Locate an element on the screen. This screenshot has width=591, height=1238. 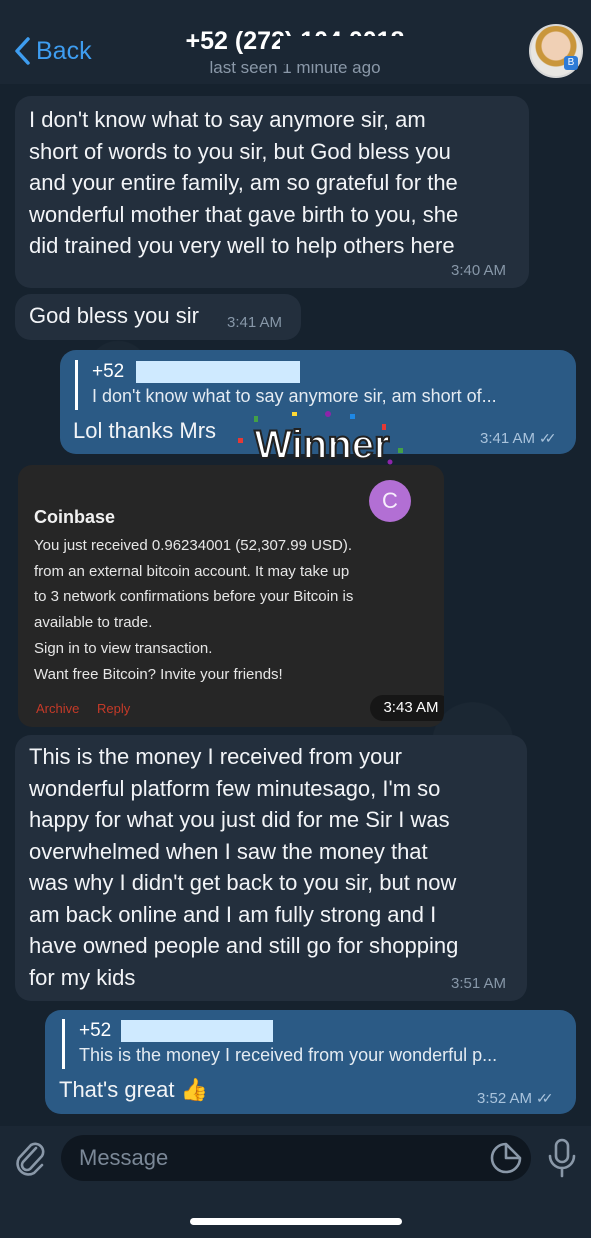
message-time: 3:52 AM ✓✓ is located at coordinates (515, 1098).